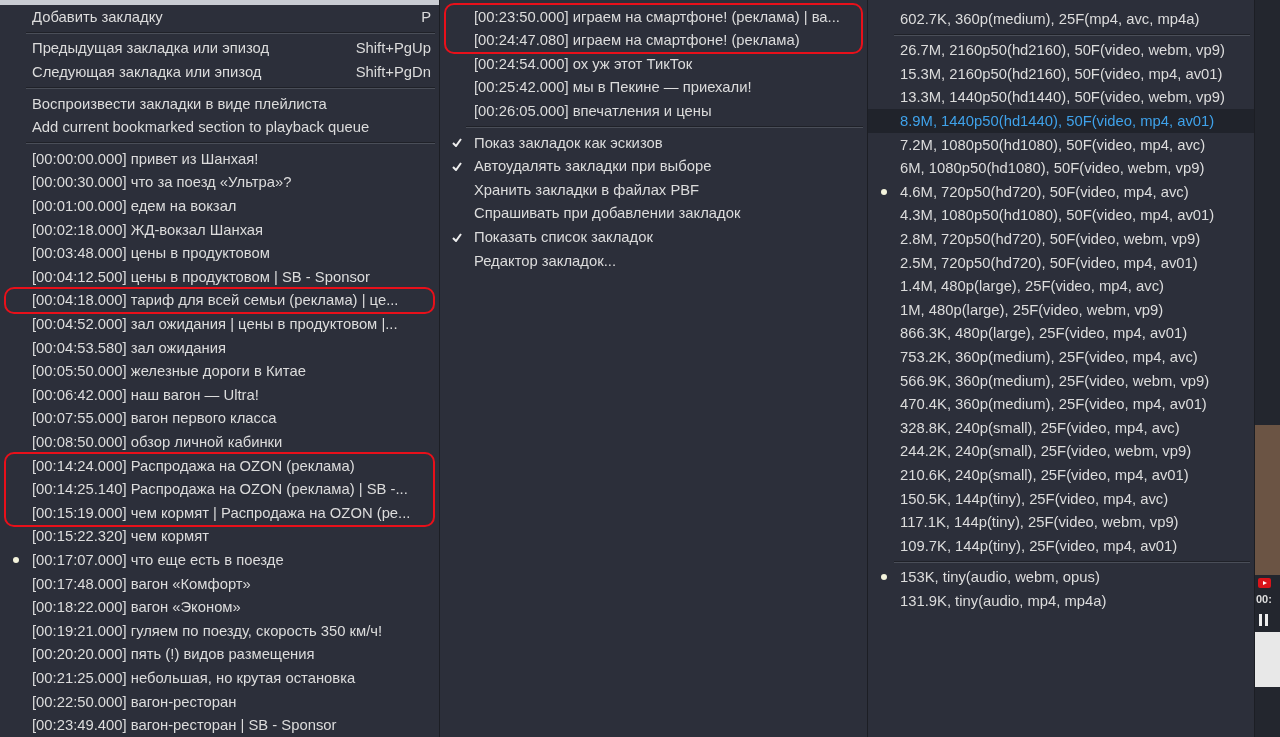 The image size is (1280, 737). What do you see at coordinates (219, 654) in the screenshot?
I see `menu-item: [00:20:20.000] пять (!) видов размещения` at bounding box center [219, 654].